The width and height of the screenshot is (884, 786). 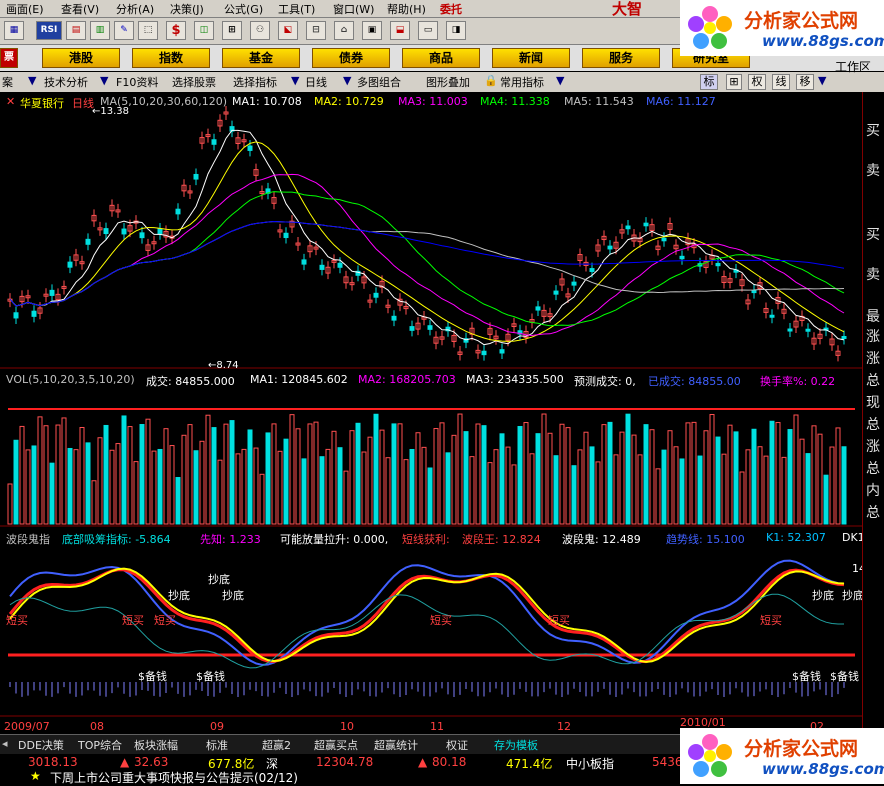 What do you see at coordinates (448, 82) in the screenshot?
I see `subbar-overlay: 图形叠加` at bounding box center [448, 82].